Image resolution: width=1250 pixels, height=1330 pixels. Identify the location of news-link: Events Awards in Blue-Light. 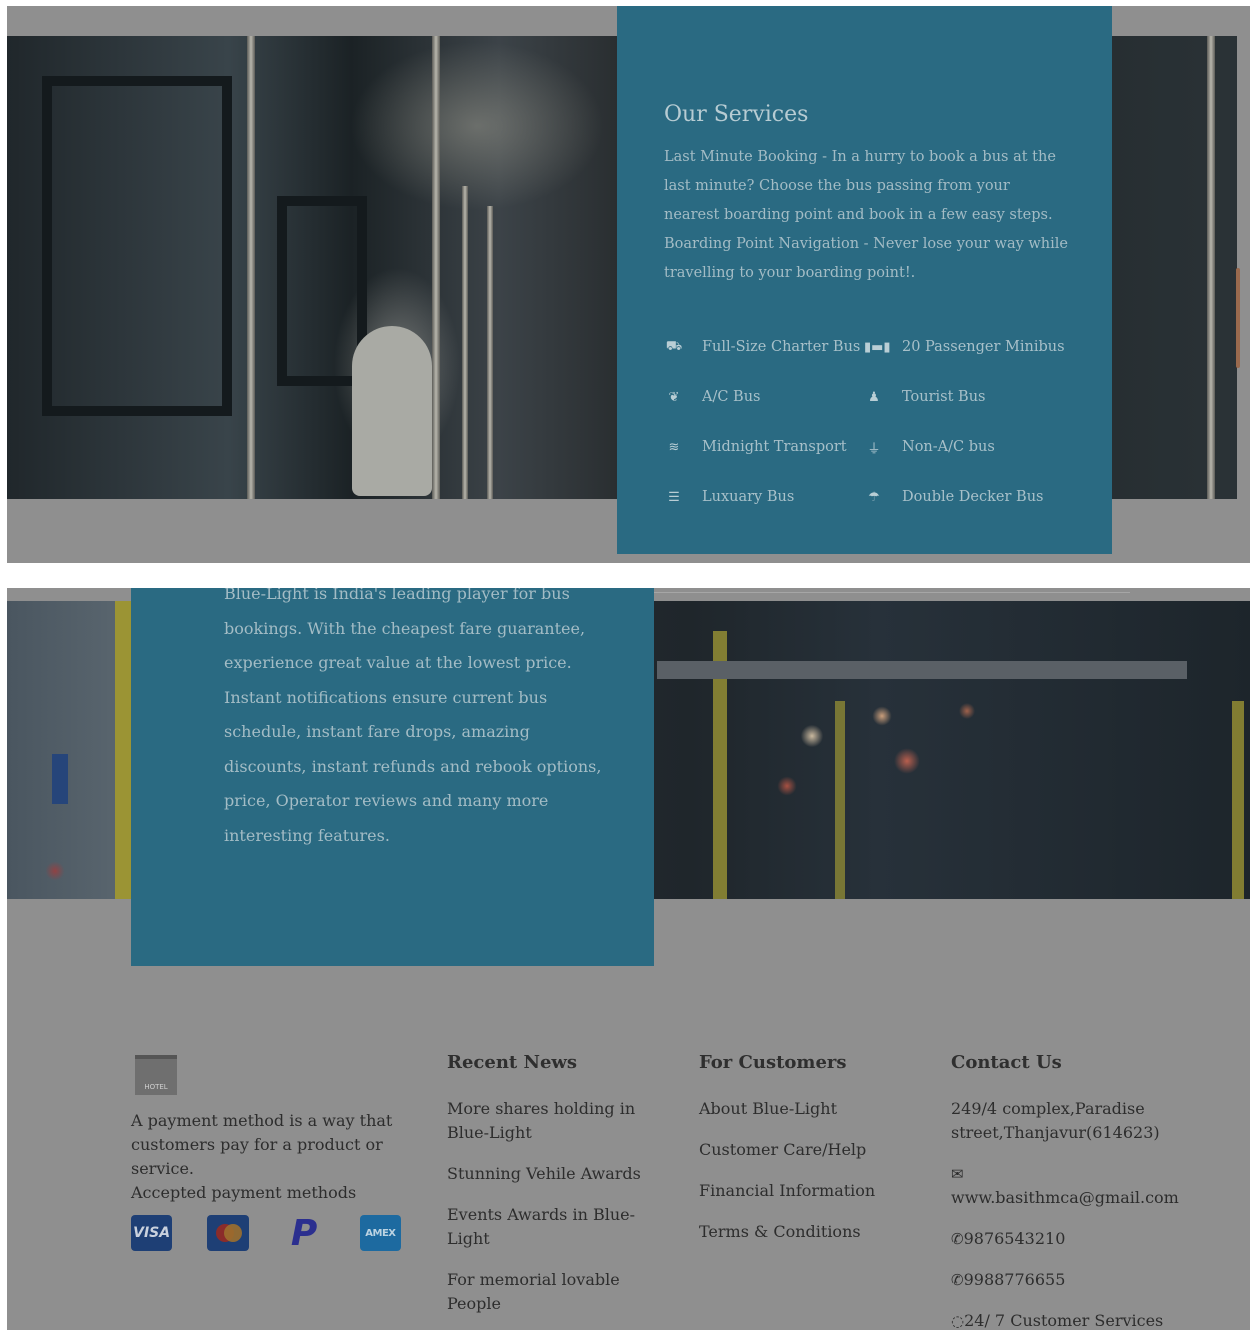
(562, 1227).